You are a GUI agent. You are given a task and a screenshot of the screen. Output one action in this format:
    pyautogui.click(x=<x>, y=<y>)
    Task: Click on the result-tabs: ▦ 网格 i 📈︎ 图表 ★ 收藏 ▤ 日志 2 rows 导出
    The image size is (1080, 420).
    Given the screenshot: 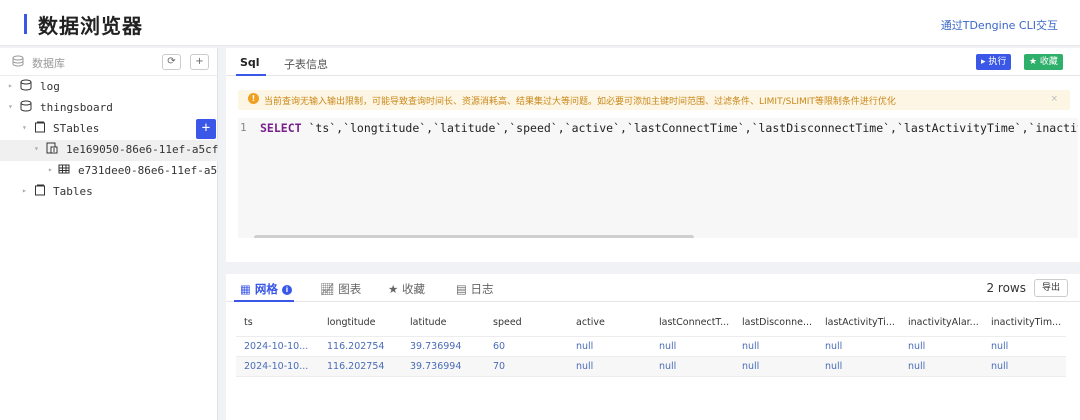 What is the action you would take?
    pyautogui.click(x=653, y=288)
    